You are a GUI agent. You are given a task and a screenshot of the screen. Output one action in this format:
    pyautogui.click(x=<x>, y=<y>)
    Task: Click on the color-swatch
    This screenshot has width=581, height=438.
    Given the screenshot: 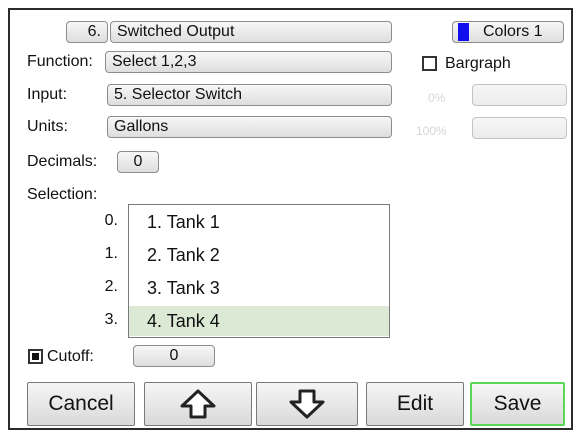 What is the action you would take?
    pyautogui.click(x=463, y=32)
    